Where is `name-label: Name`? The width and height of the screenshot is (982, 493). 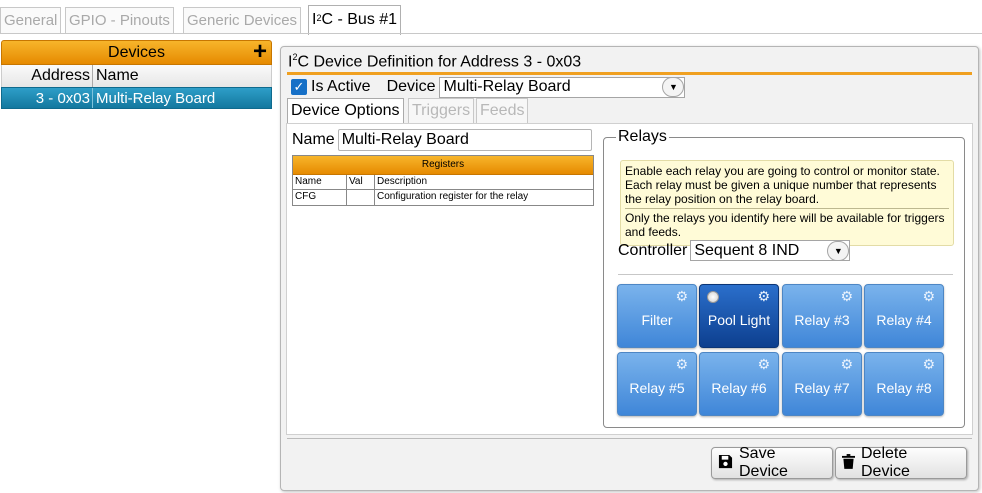
name-label: Name is located at coordinates (313, 139).